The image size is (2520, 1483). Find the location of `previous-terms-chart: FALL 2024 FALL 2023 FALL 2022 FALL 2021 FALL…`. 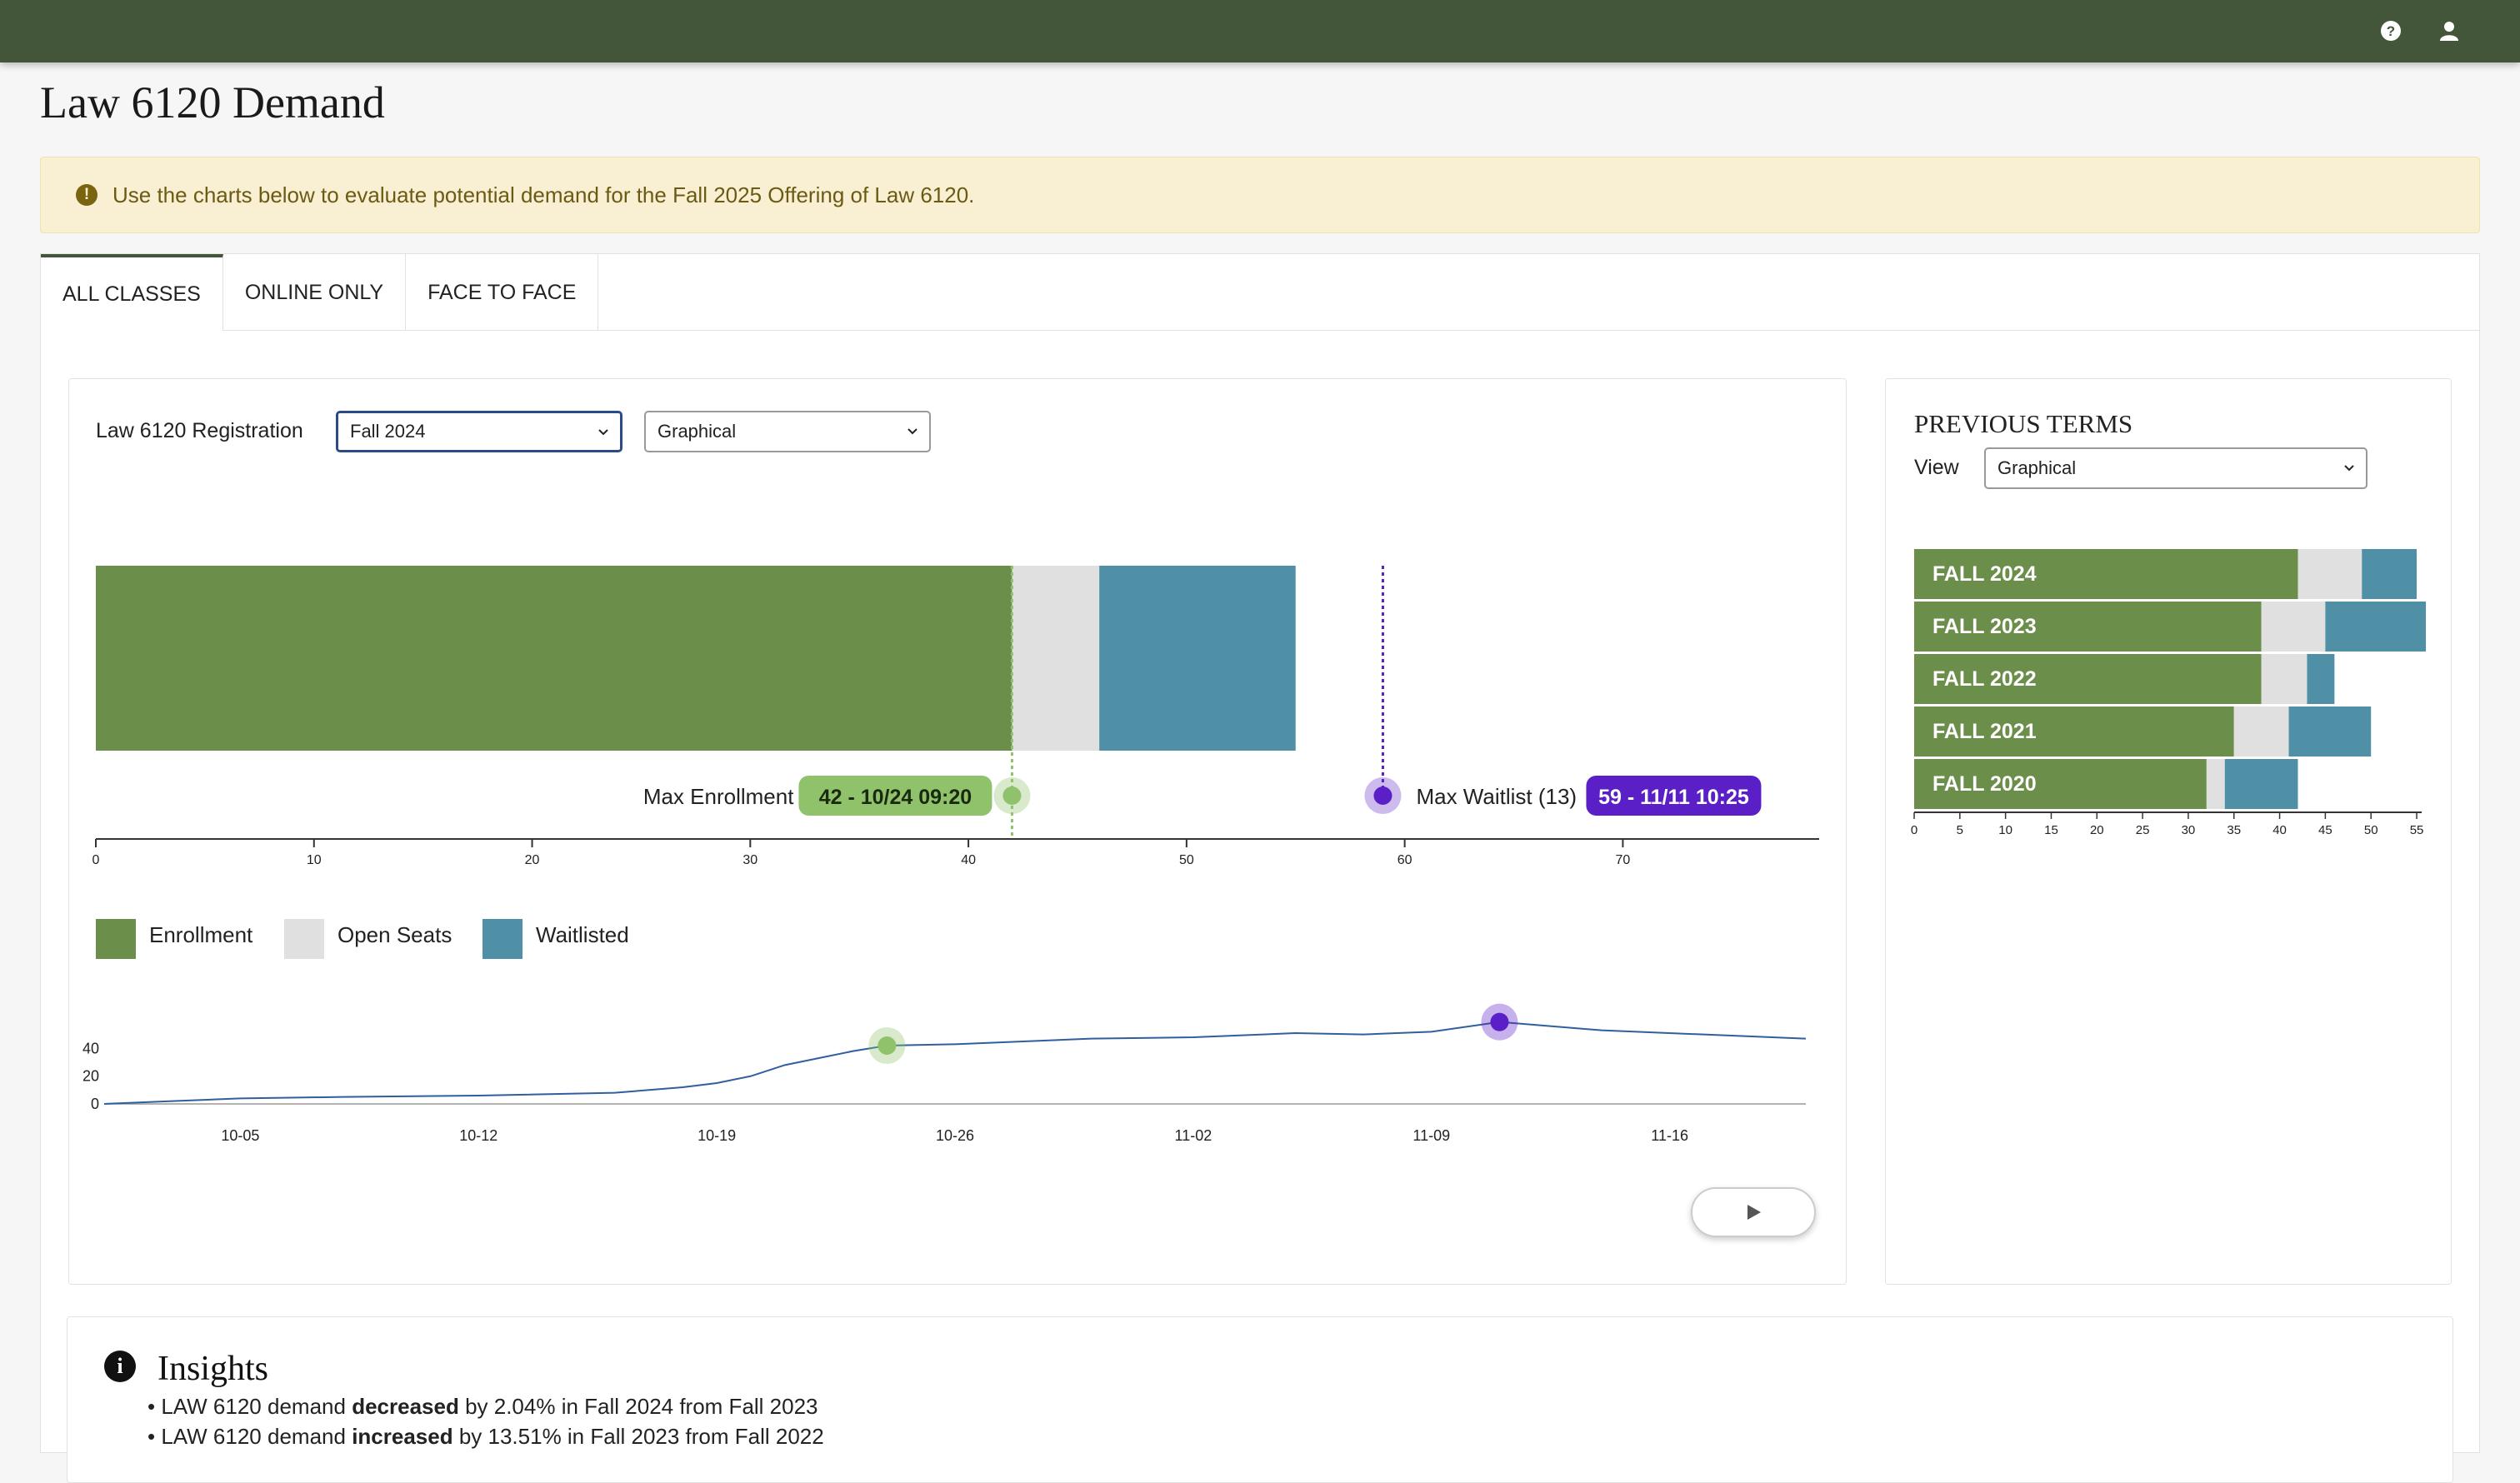

previous-terms-chart: FALL 2024 FALL 2023 FALL 2022 FALL 2021 FALL… is located at coordinates (2168, 693).